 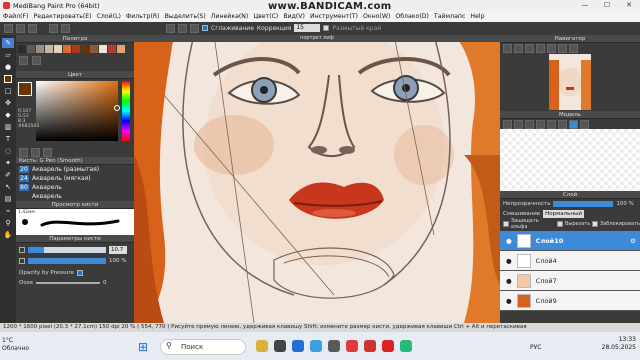 I want to click on hue-slider, so click(x=126, y=111).